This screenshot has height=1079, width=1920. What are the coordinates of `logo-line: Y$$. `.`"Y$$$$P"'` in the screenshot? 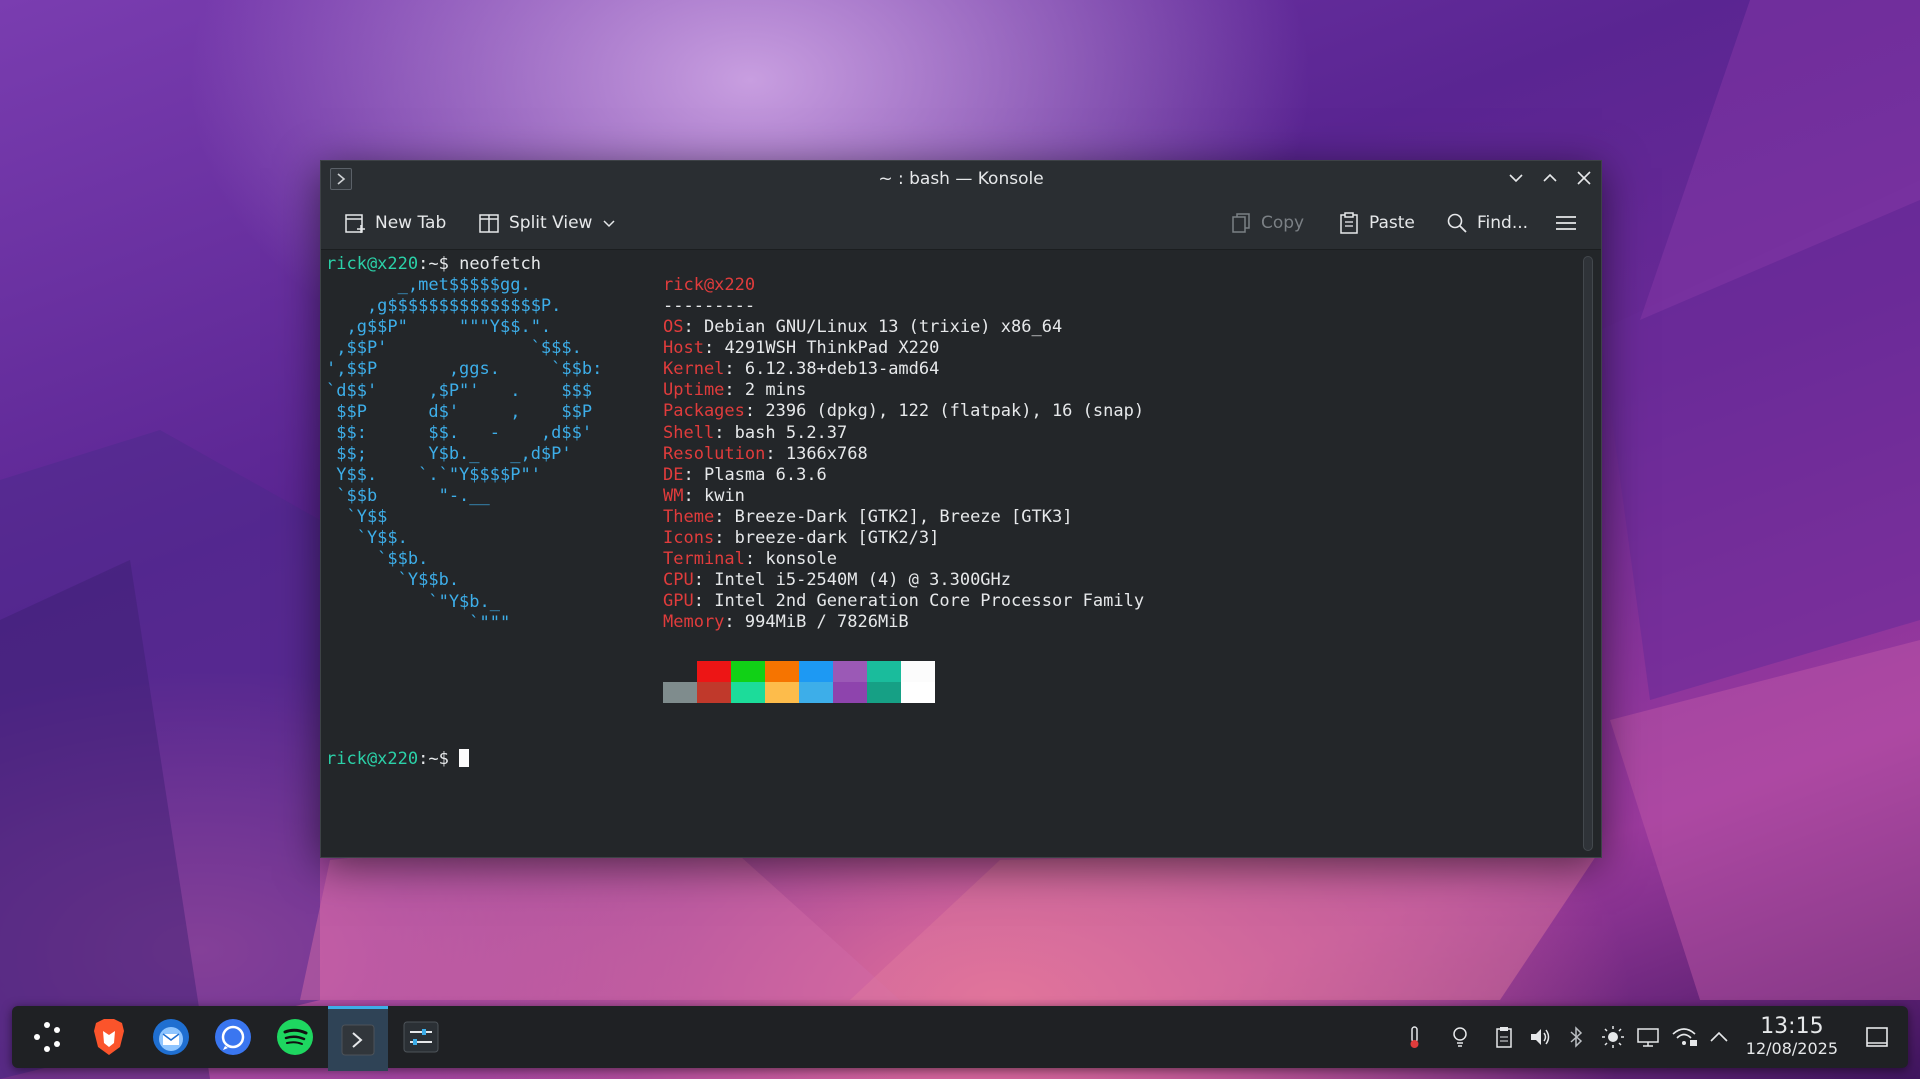 It's located at (433, 474).